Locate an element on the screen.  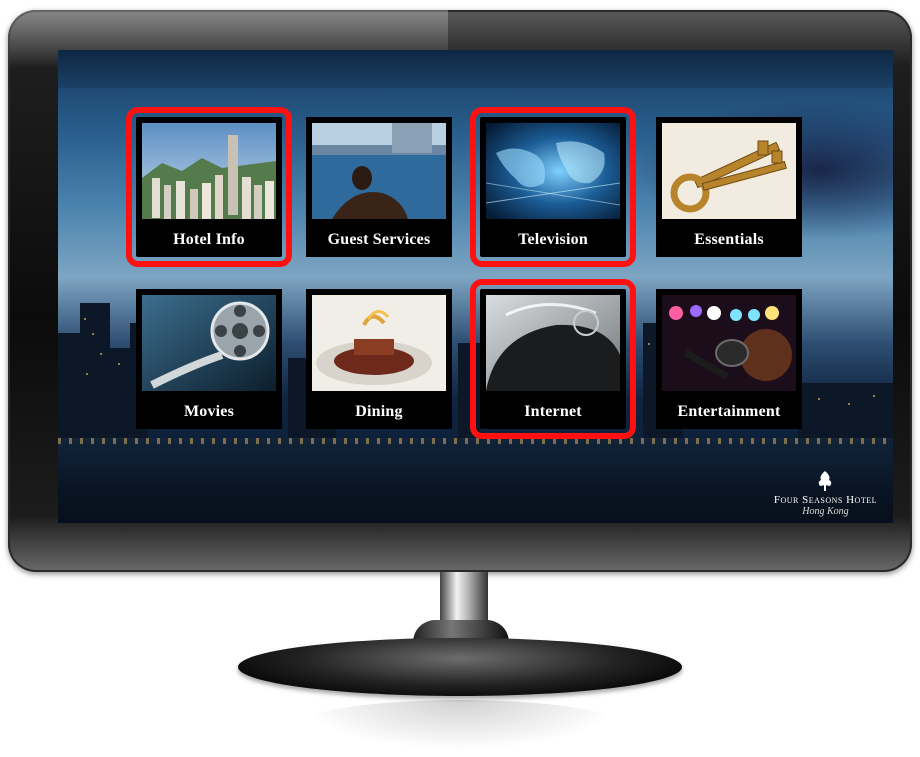
tile-television: Television is located at coordinates (553, 187).